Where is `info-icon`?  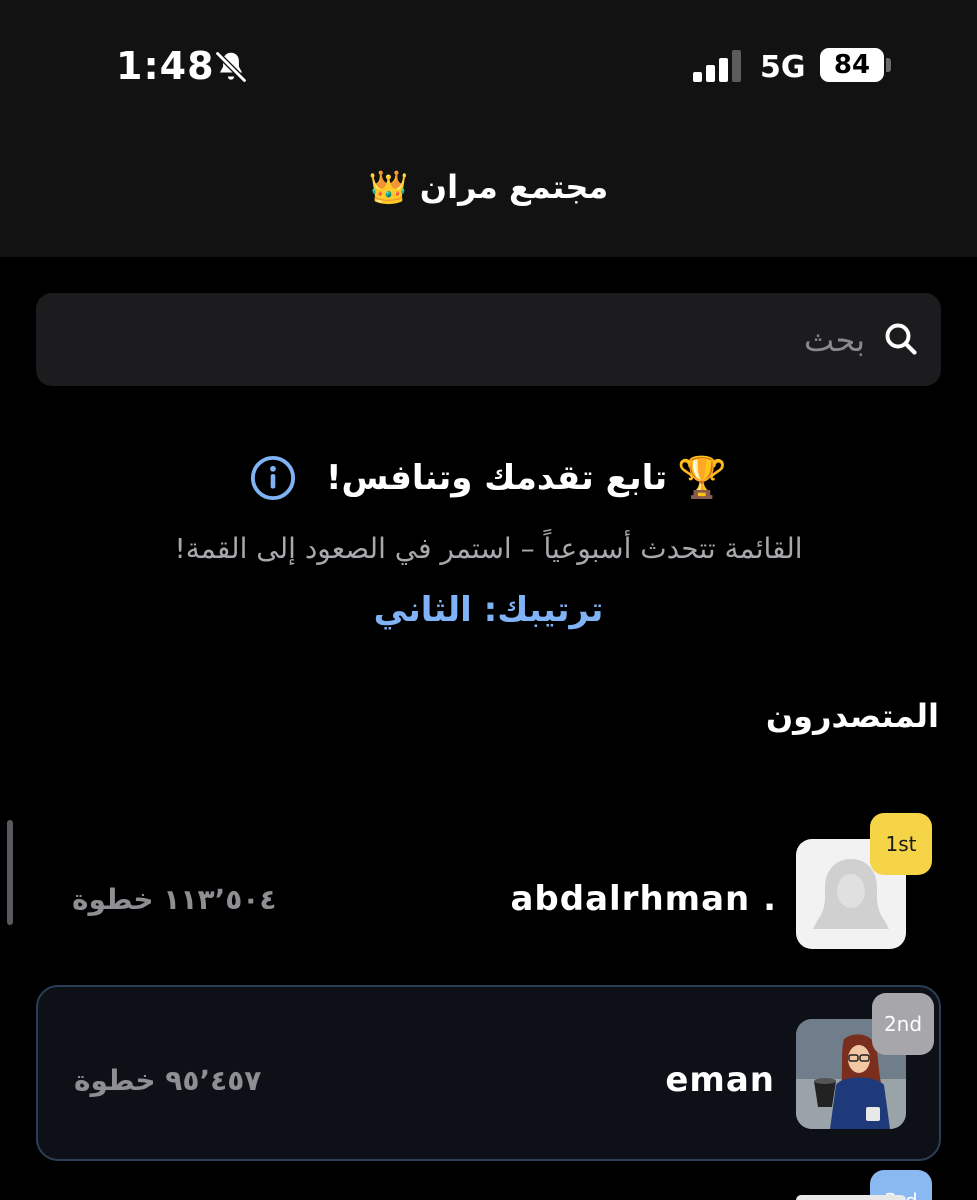
info-icon is located at coordinates (273, 478).